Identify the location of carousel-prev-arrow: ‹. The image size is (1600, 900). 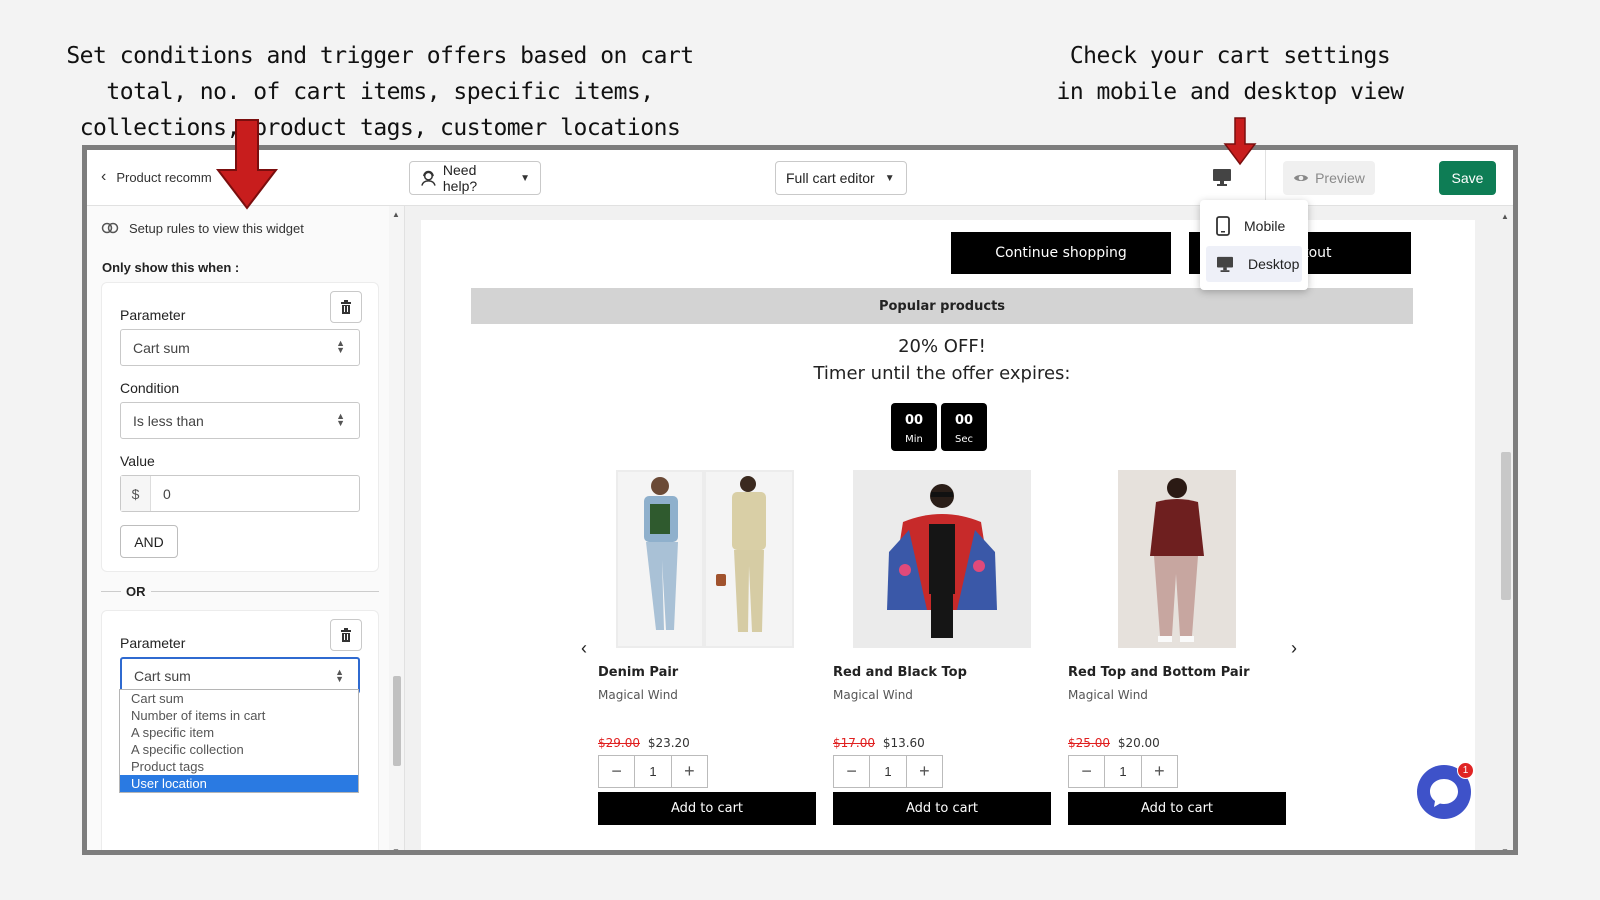
(584, 648).